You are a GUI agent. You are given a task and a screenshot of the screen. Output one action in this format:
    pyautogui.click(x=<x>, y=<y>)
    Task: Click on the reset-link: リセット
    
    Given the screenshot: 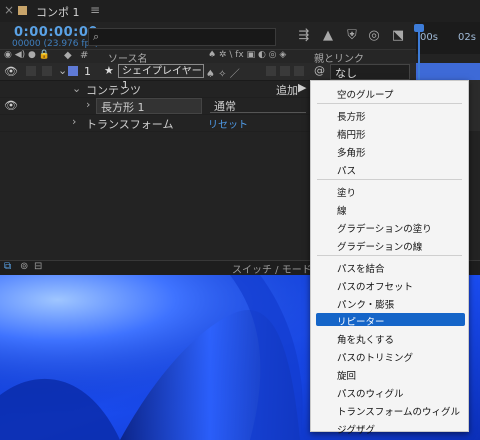 What is the action you would take?
    pyautogui.click(x=228, y=123)
    